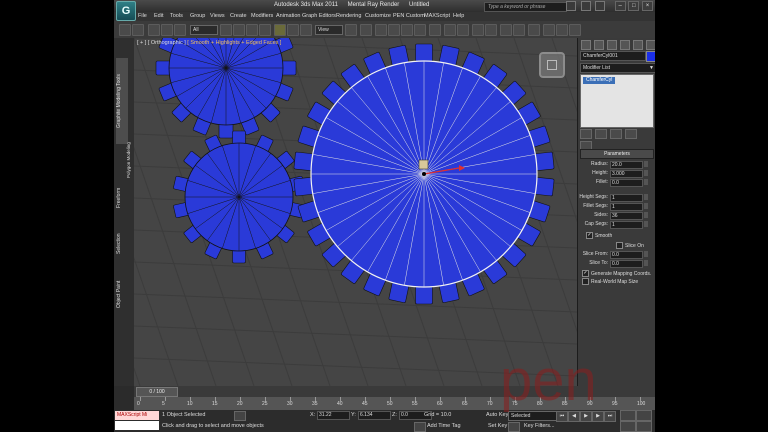 Image resolution: width=768 pixels, height=432 pixels. I want to click on move-icon, so click(280, 30).